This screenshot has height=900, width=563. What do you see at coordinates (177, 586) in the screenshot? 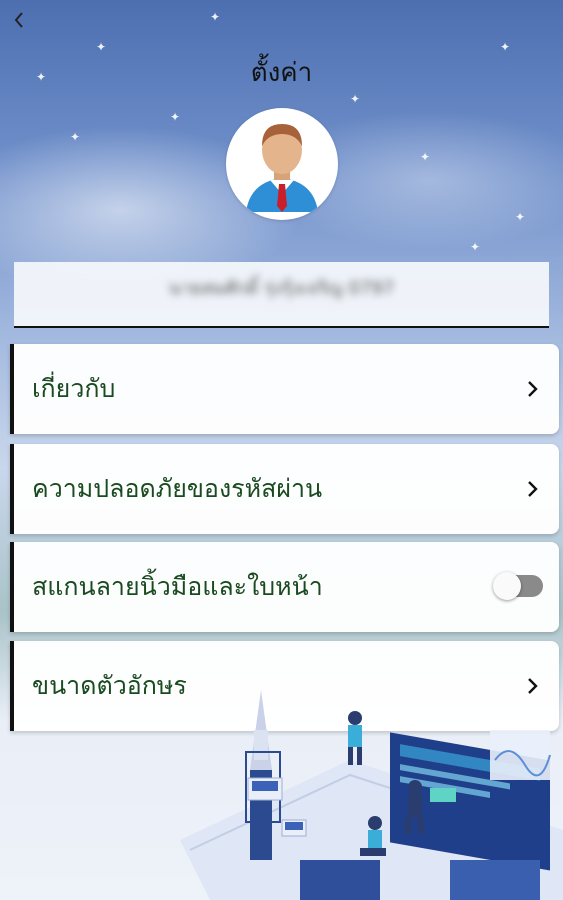
I see `menu-item-label: สแกนลายนิ้วมือและใบหน้า` at bounding box center [177, 586].